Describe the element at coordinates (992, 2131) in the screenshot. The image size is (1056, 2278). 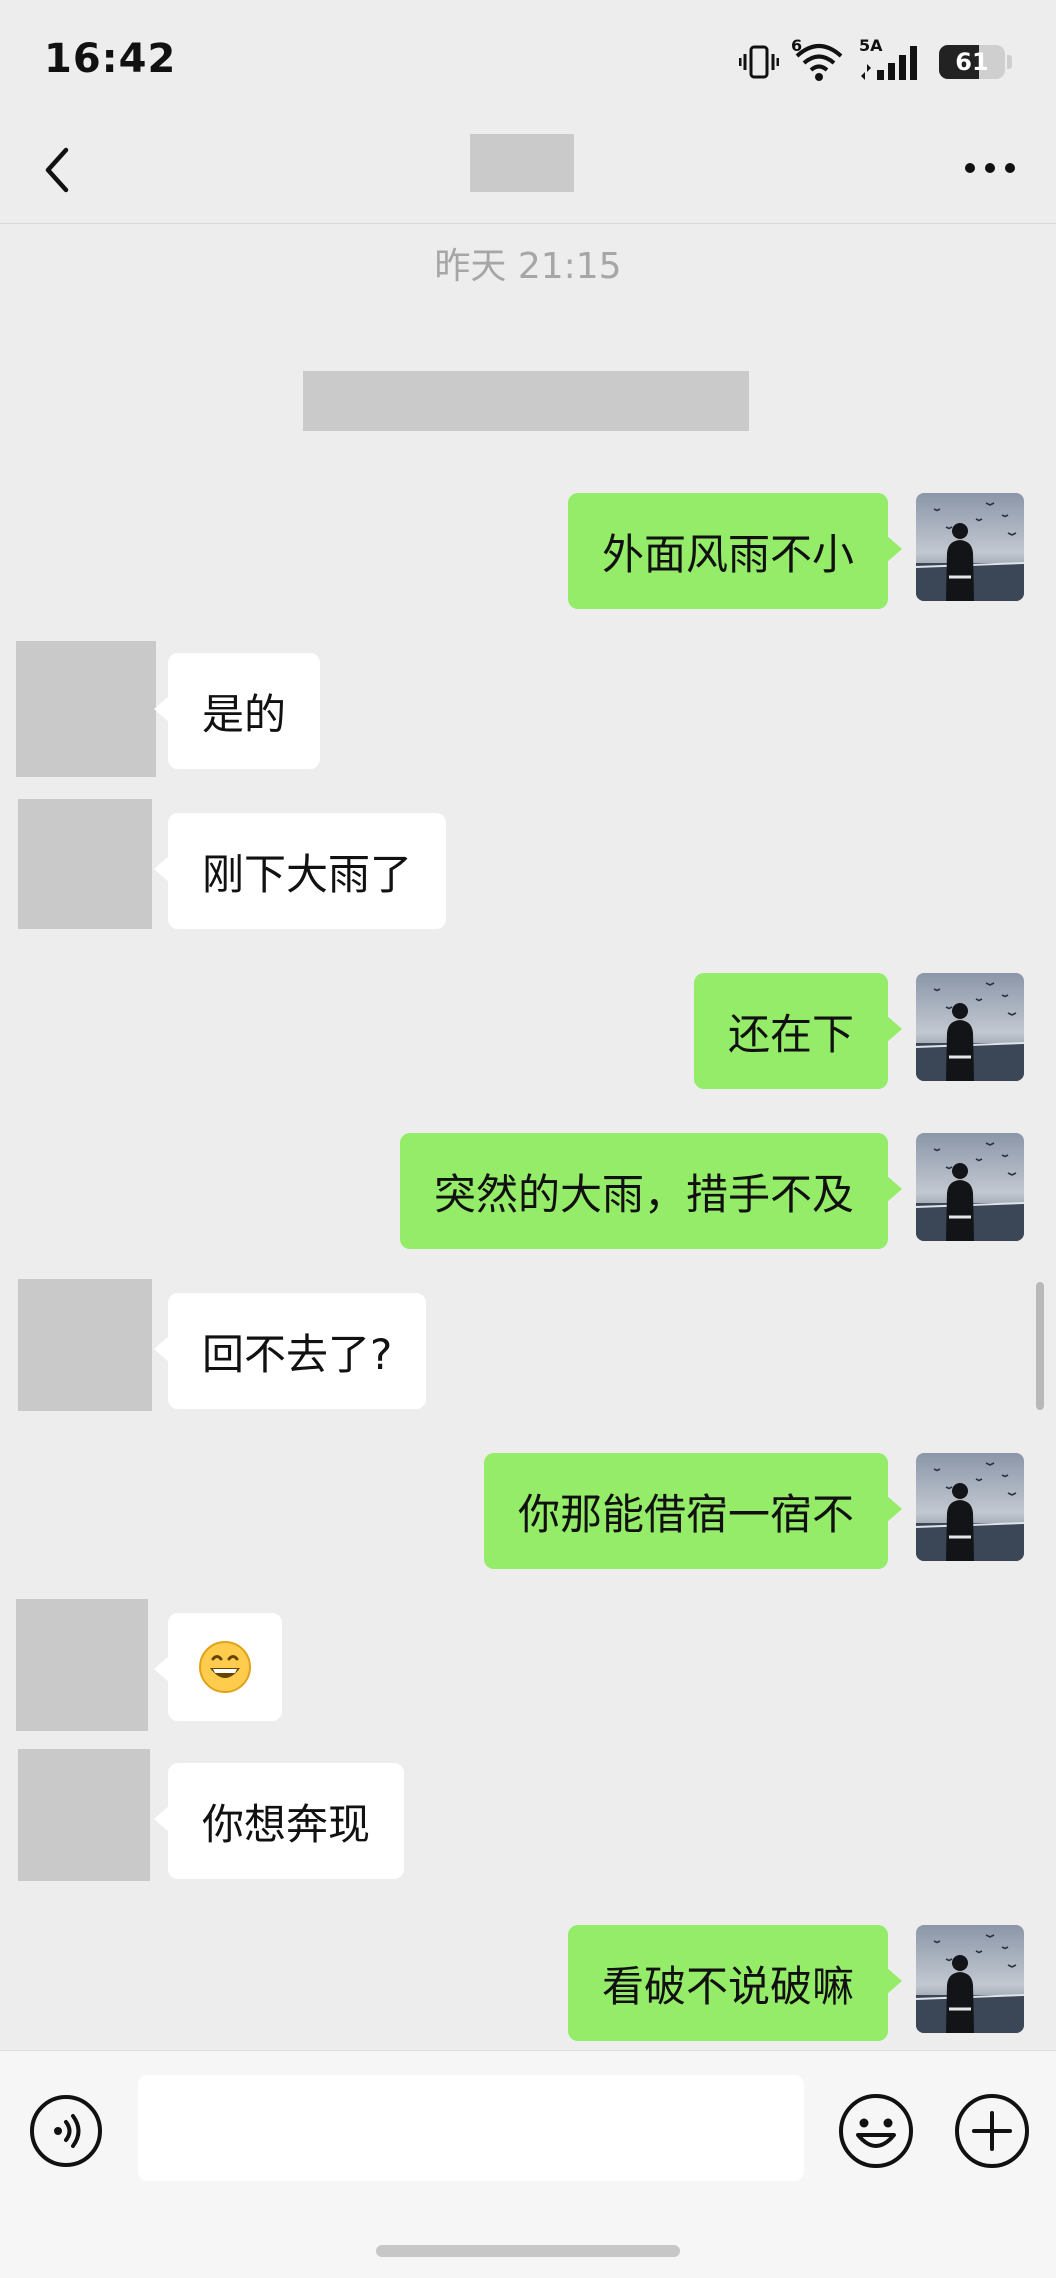
I see `plus-icon` at that location.